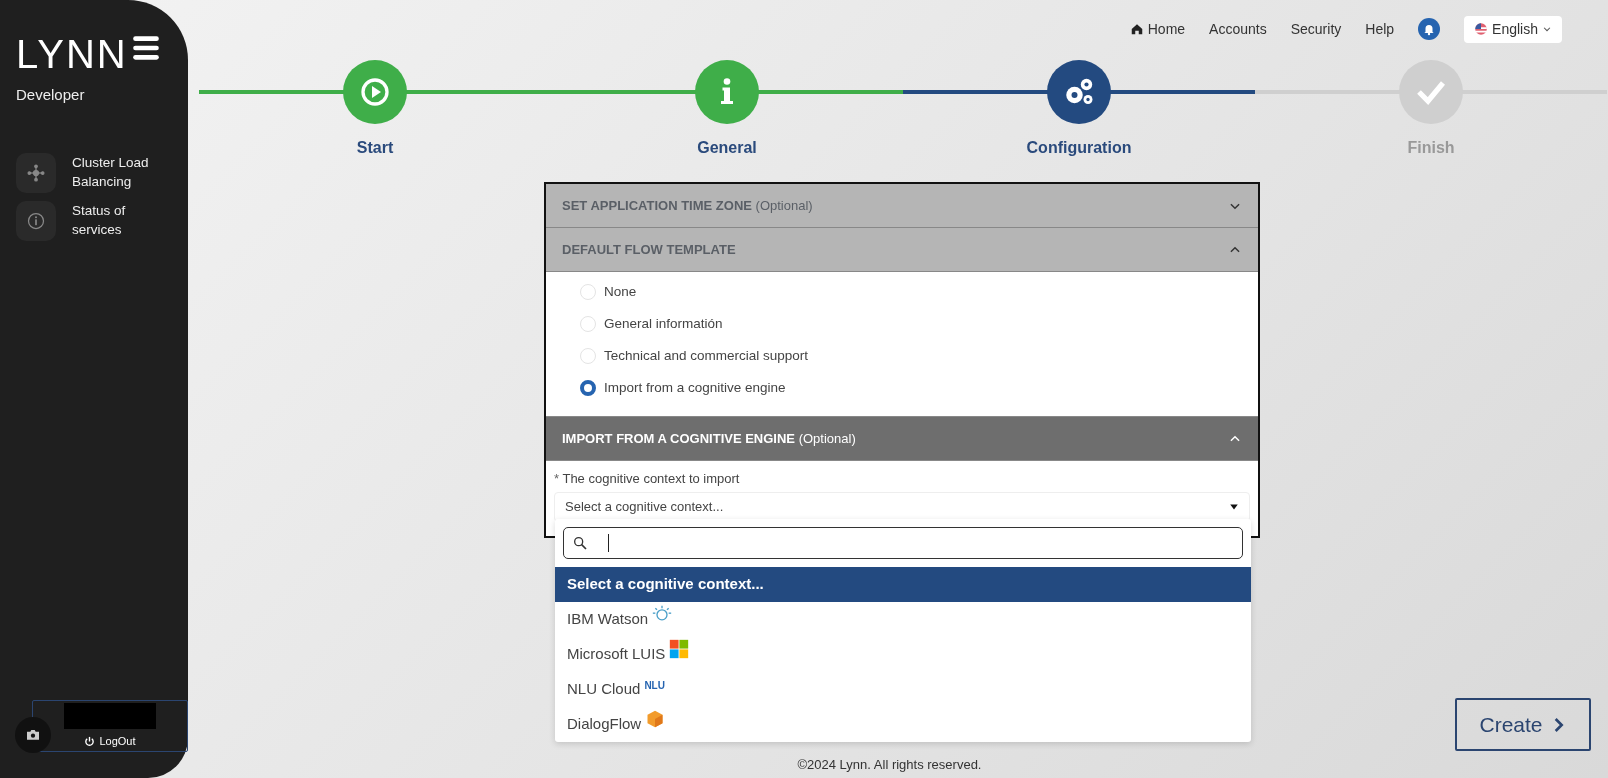 The width and height of the screenshot is (1608, 778). I want to click on text-cursor, so click(608, 543).